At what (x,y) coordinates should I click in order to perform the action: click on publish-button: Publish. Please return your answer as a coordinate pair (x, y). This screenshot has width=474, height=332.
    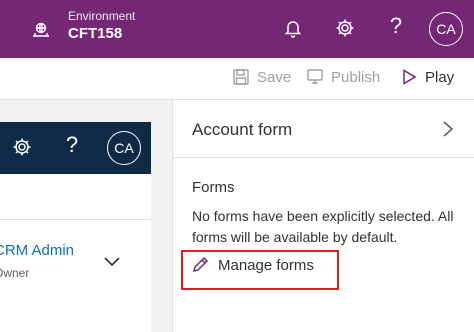
    Looking at the image, I should click on (343, 77).